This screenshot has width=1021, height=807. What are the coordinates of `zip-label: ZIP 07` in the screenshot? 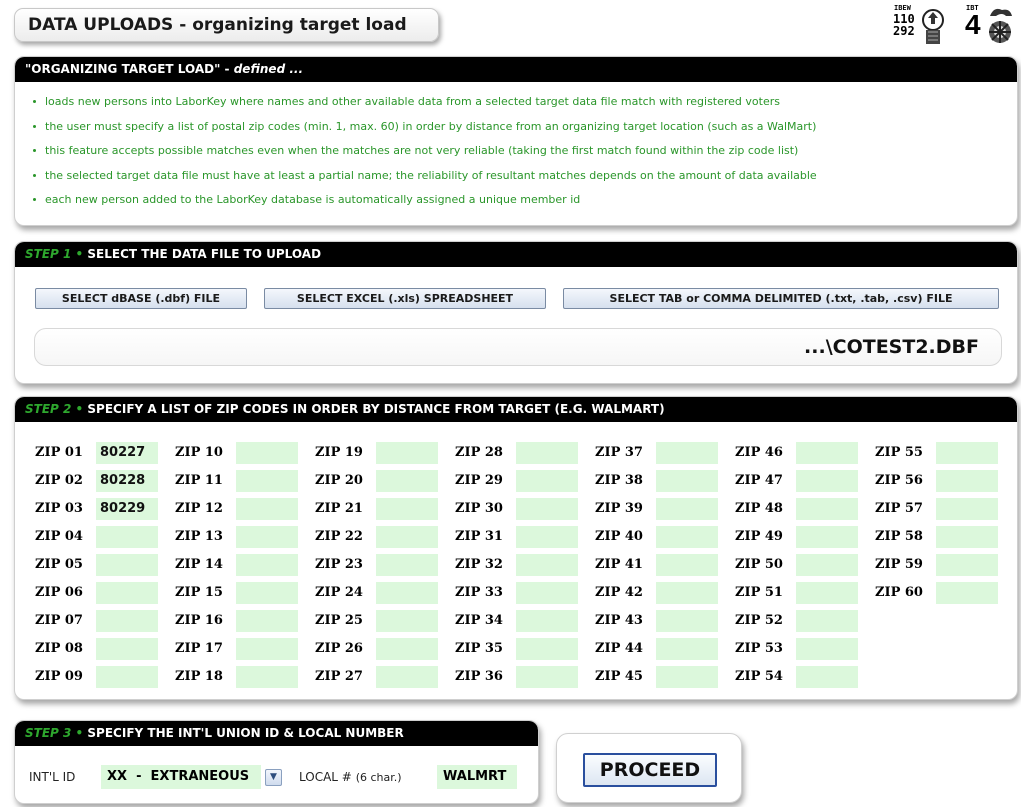 It's located at (59, 620).